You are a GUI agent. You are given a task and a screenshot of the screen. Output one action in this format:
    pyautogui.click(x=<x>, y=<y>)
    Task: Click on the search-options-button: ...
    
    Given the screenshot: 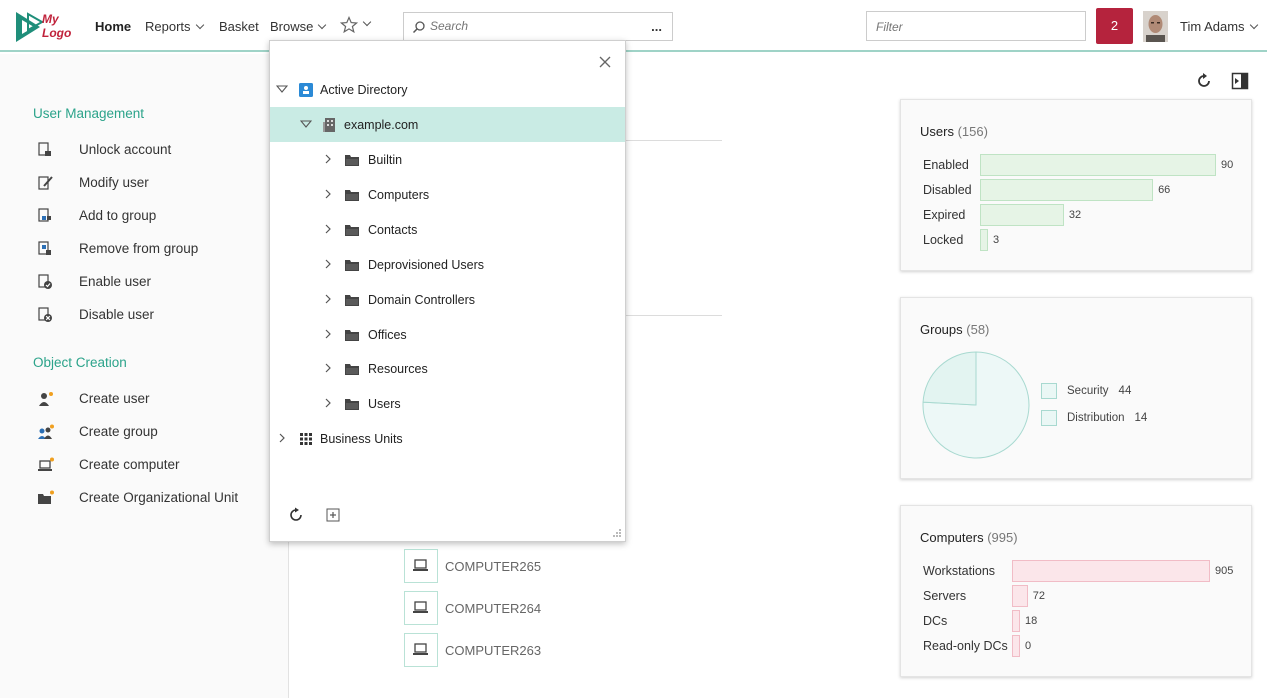 What is the action you would take?
    pyautogui.click(x=656, y=26)
    